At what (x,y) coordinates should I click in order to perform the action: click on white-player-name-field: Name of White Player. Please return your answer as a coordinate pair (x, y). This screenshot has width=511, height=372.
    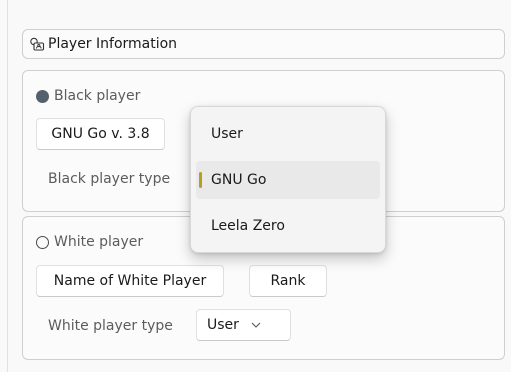
    Looking at the image, I should click on (130, 281).